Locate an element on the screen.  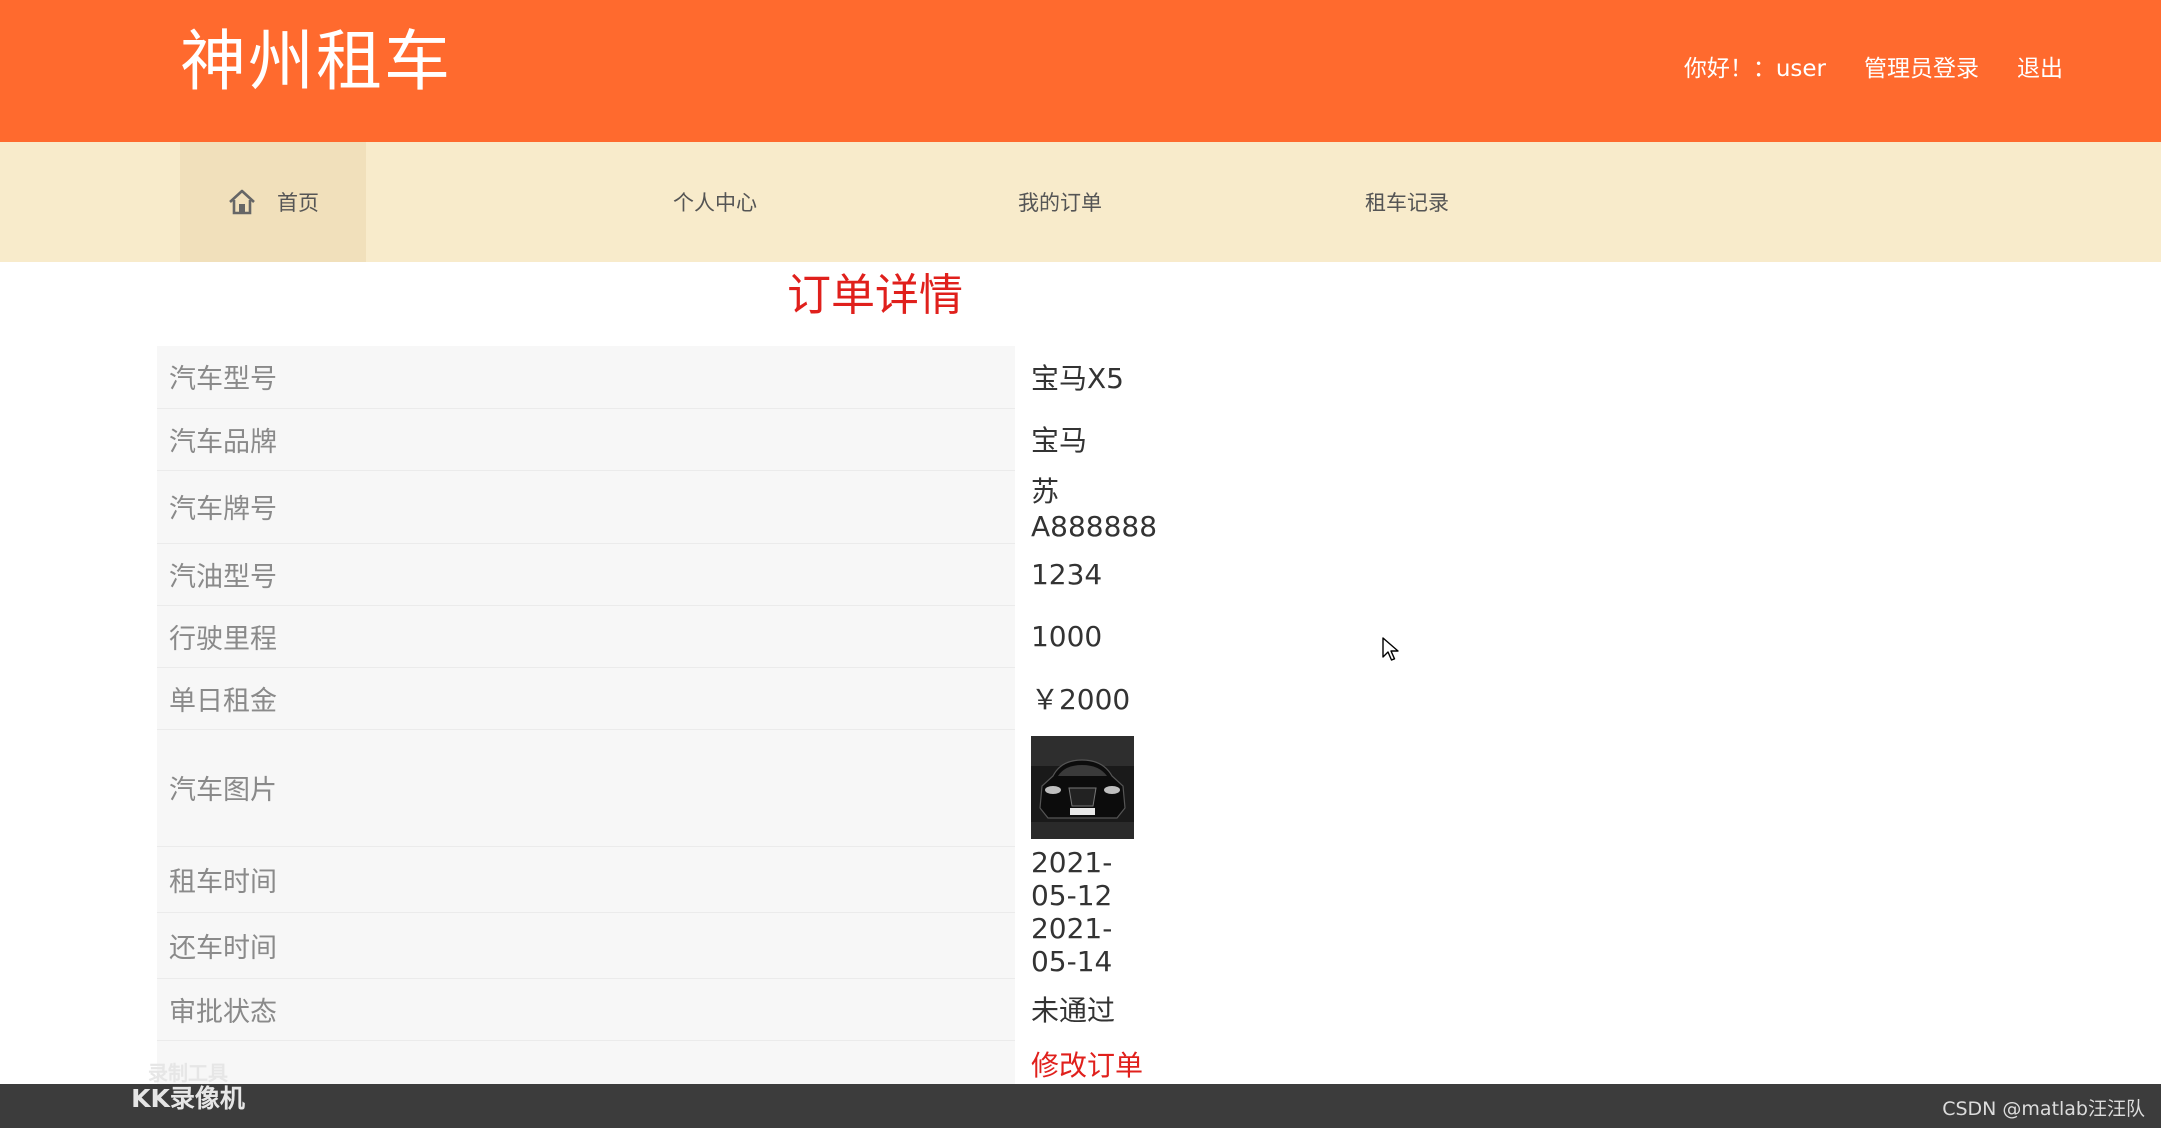
main-nav: 首页 个人中心 我的订单 租车记录 is located at coordinates (1080, 202).